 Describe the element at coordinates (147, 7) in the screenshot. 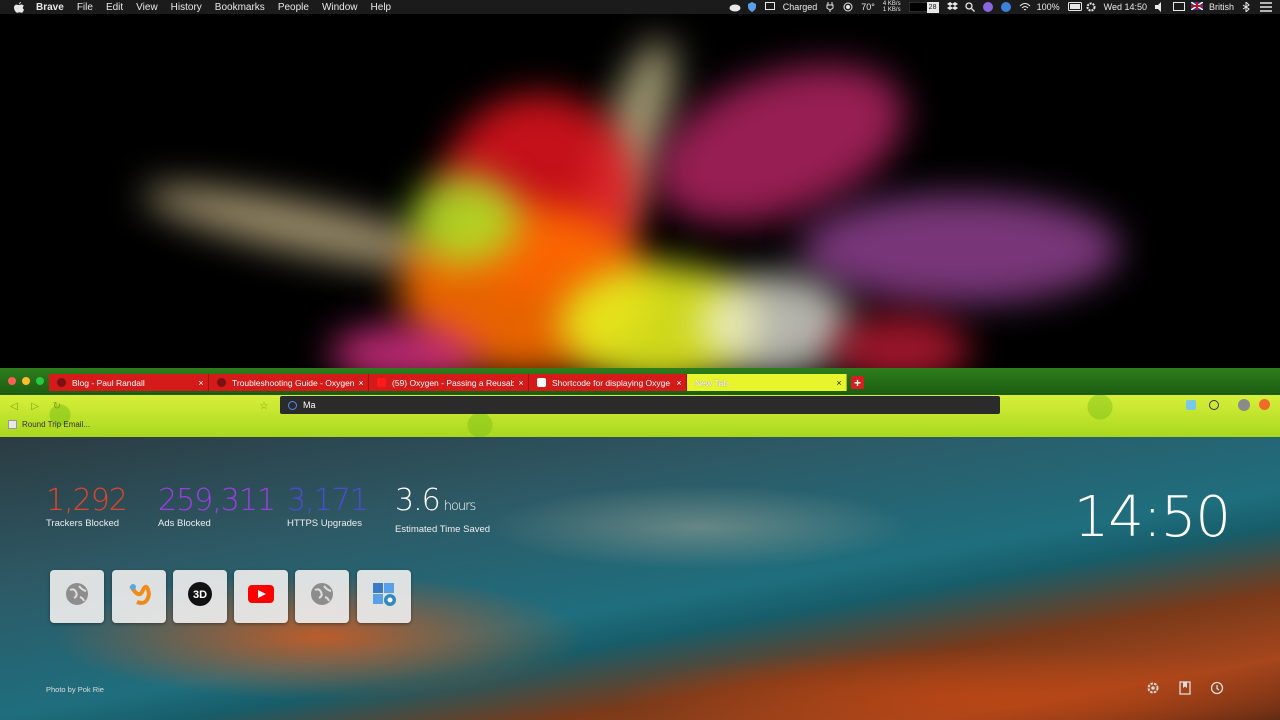

I see `menu-view: View` at that location.